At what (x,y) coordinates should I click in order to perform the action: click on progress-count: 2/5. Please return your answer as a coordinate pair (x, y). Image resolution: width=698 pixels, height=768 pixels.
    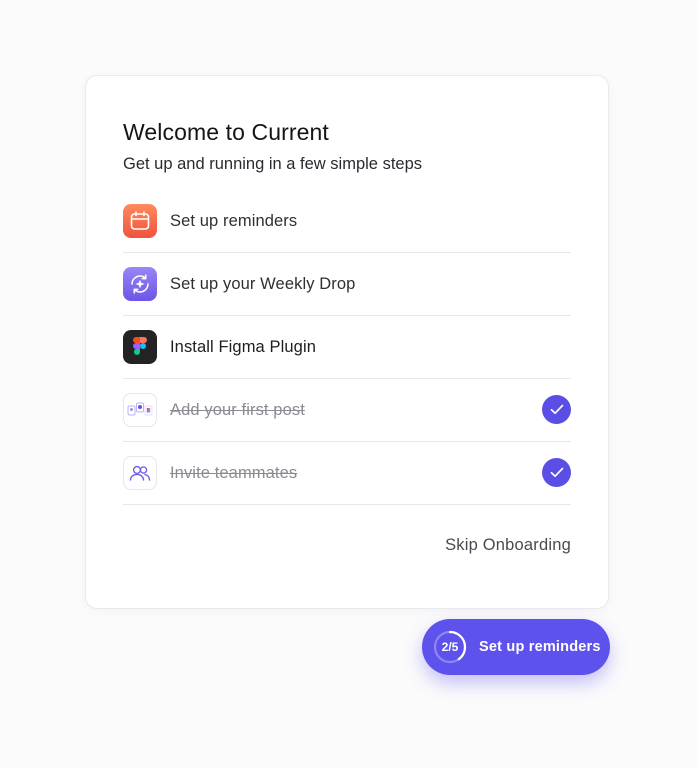
    Looking at the image, I should click on (450, 647).